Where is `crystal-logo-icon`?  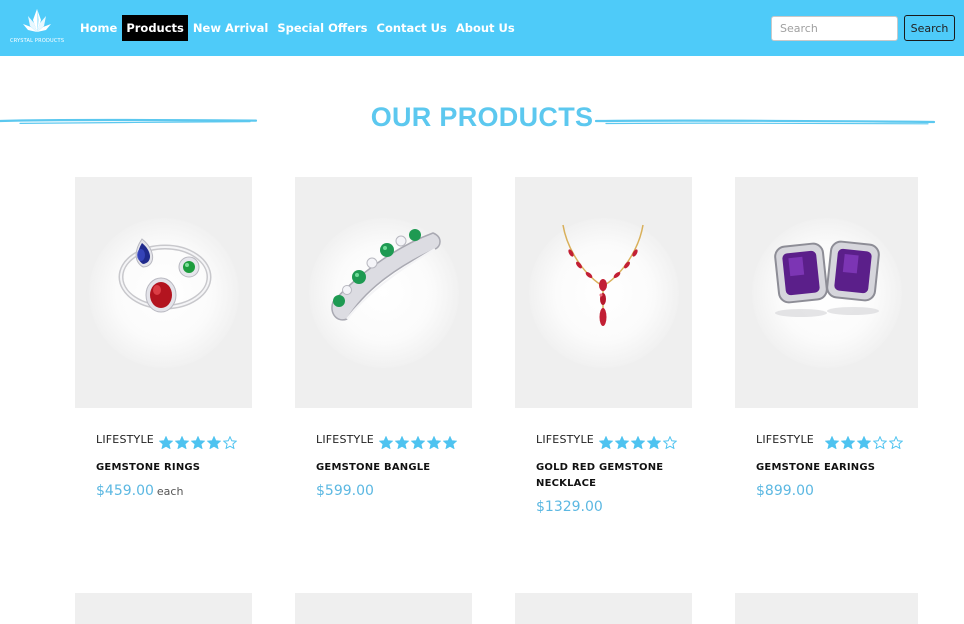 crystal-logo-icon is located at coordinates (37, 20).